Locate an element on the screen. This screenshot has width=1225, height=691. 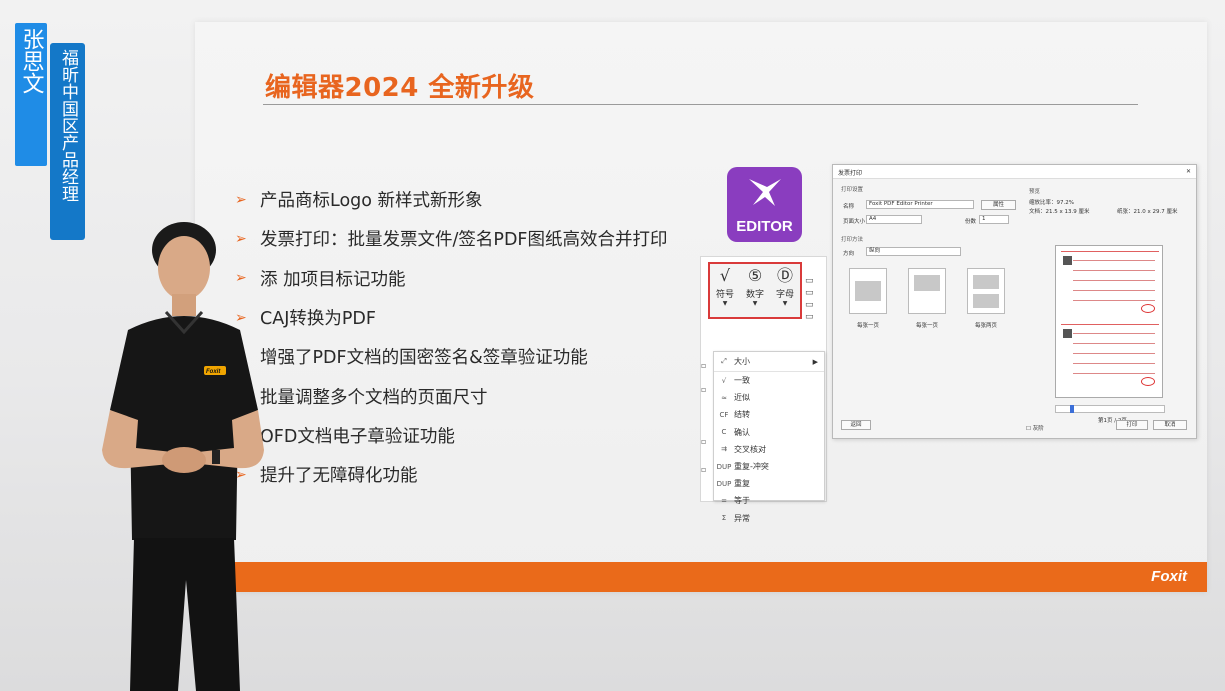
cancel-button: 取消 is located at coordinates (1170, 425).